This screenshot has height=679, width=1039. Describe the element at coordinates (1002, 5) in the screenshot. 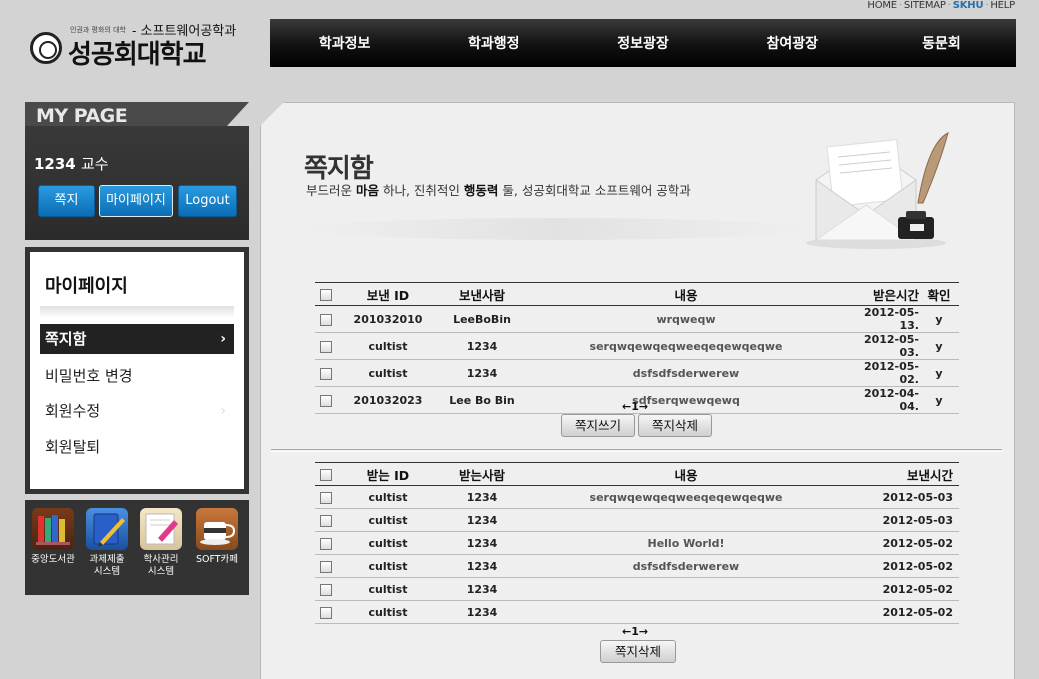

I see `help-link: HELP` at that location.